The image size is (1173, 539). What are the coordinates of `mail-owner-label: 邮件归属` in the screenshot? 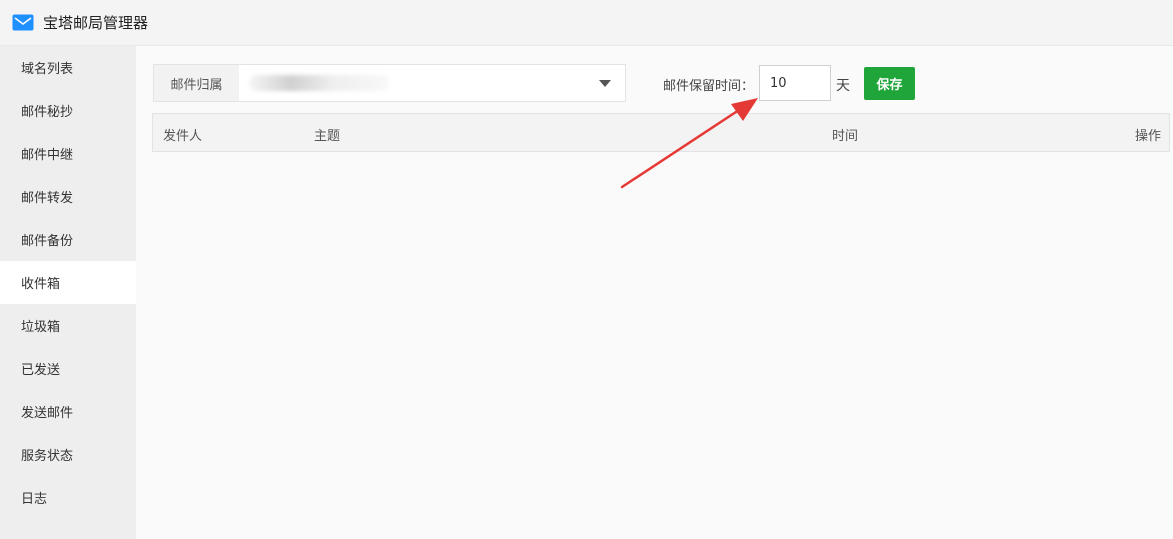 It's located at (196, 83).